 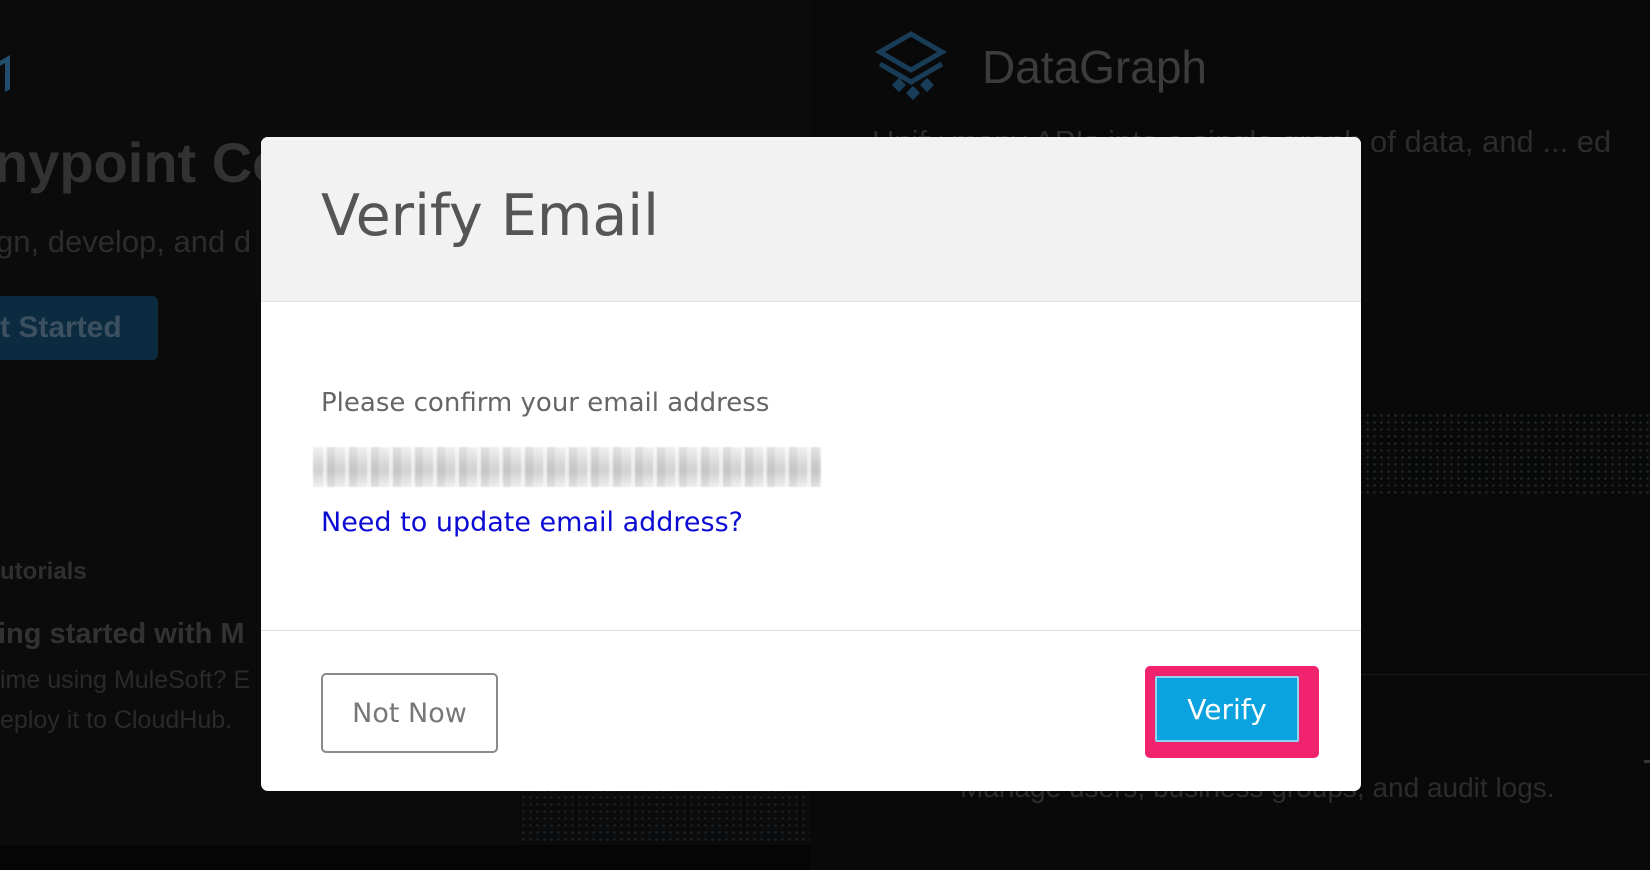 I want to click on verify-button: Verify, so click(x=1227, y=709).